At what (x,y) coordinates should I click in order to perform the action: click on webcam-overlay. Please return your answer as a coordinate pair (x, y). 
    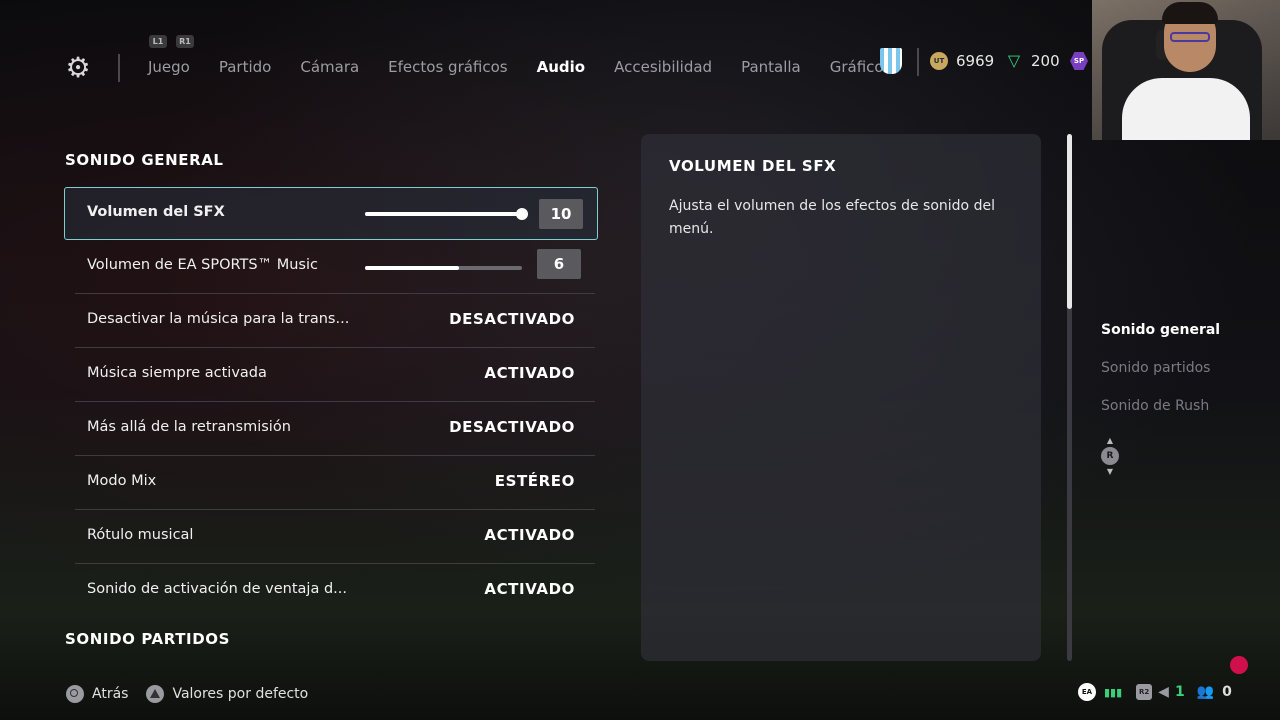
    Looking at the image, I should click on (1186, 70).